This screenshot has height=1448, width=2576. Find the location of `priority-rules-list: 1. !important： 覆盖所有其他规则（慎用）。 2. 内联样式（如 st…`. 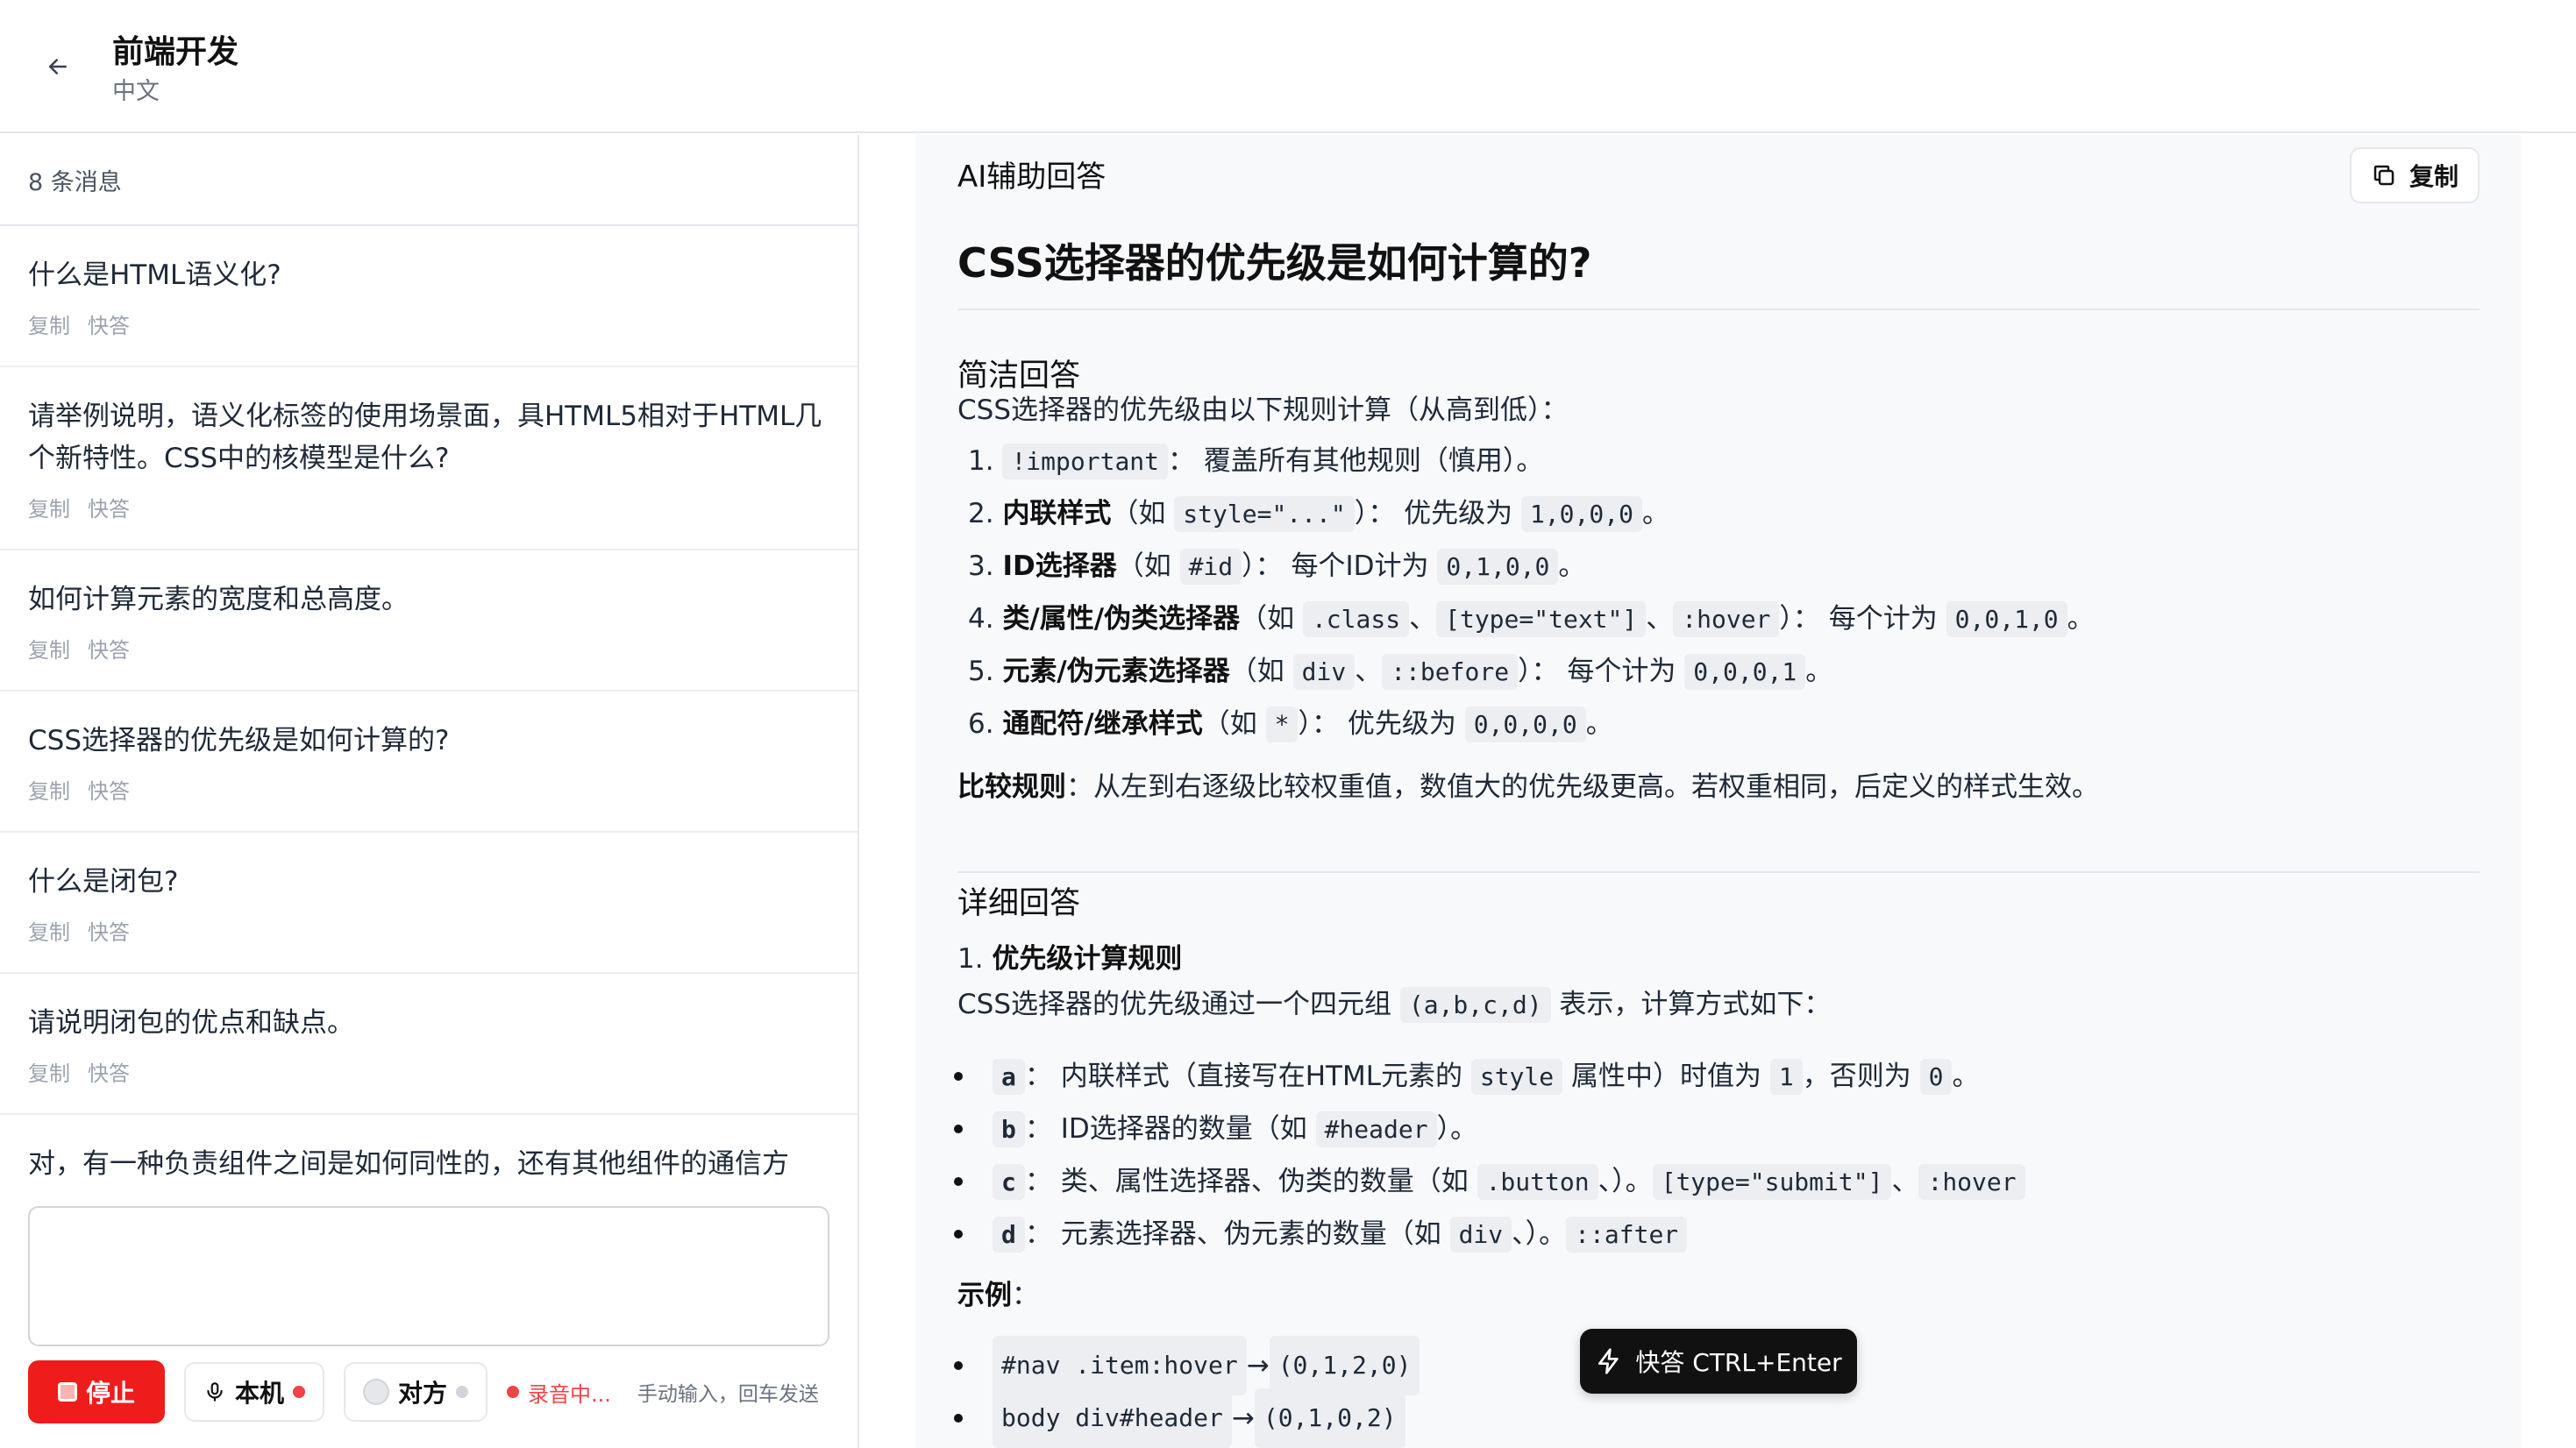

priority-rules-list: 1. !important： 覆盖所有其他规则（慎用）。 2. 内联样式（如 st… is located at coordinates (1531, 592).